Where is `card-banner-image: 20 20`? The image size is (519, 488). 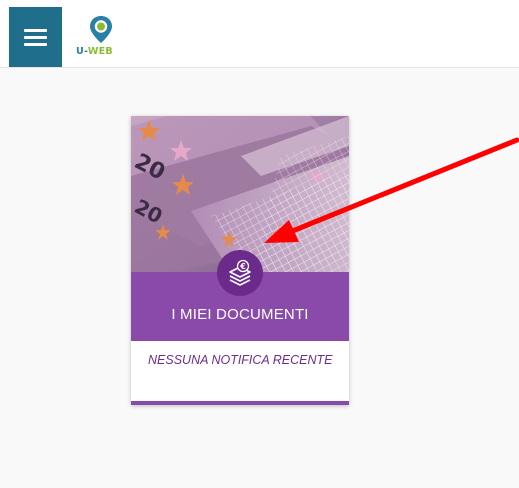
card-banner-image: 20 20 is located at coordinates (240, 194).